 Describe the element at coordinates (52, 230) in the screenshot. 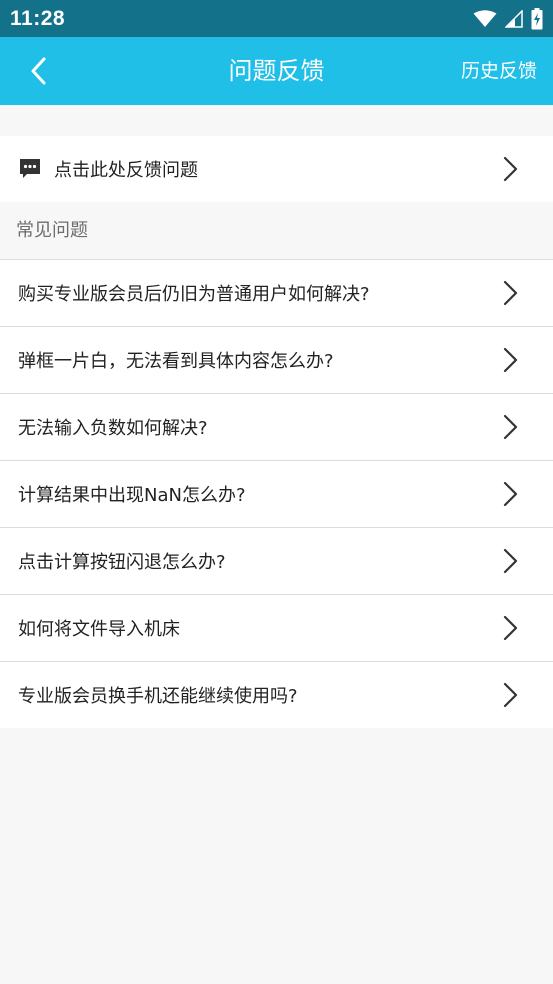

I see `faq-section-header: 常见问题` at that location.